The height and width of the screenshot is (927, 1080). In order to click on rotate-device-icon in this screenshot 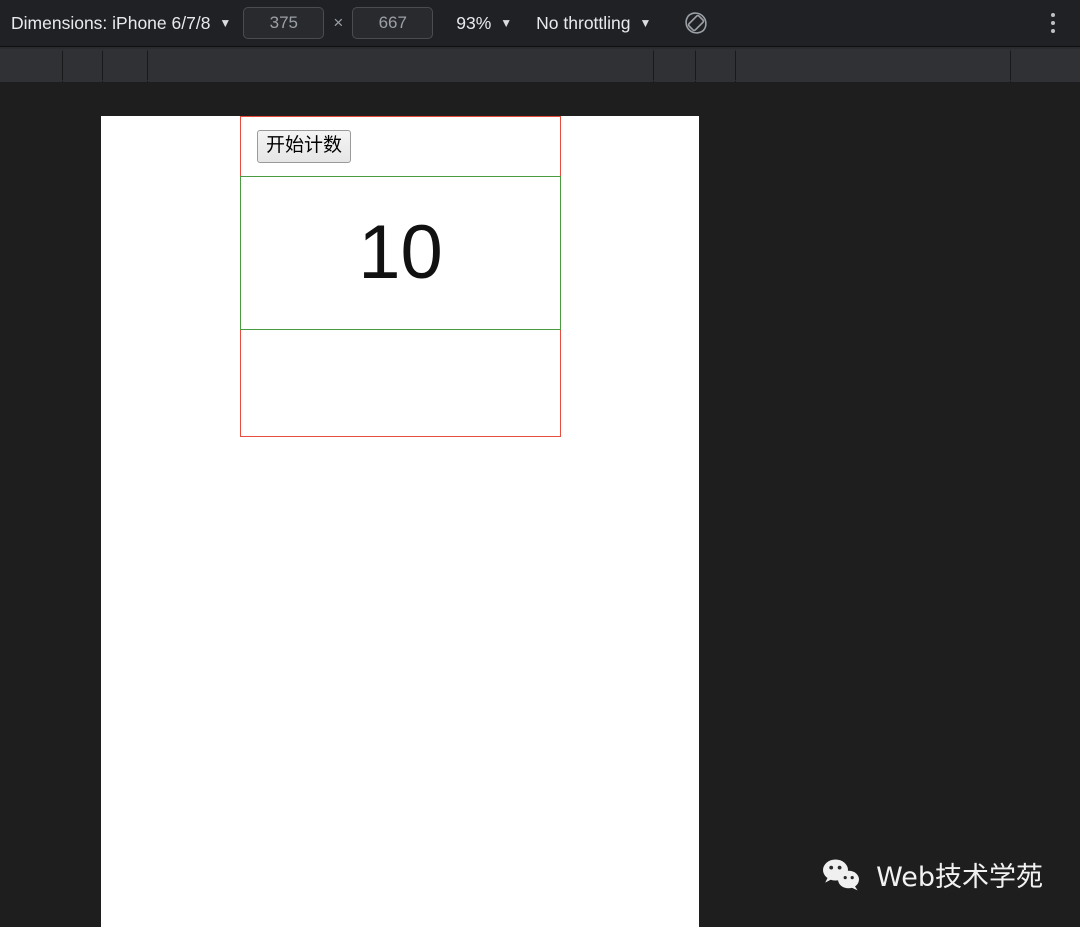, I will do `click(696, 23)`.